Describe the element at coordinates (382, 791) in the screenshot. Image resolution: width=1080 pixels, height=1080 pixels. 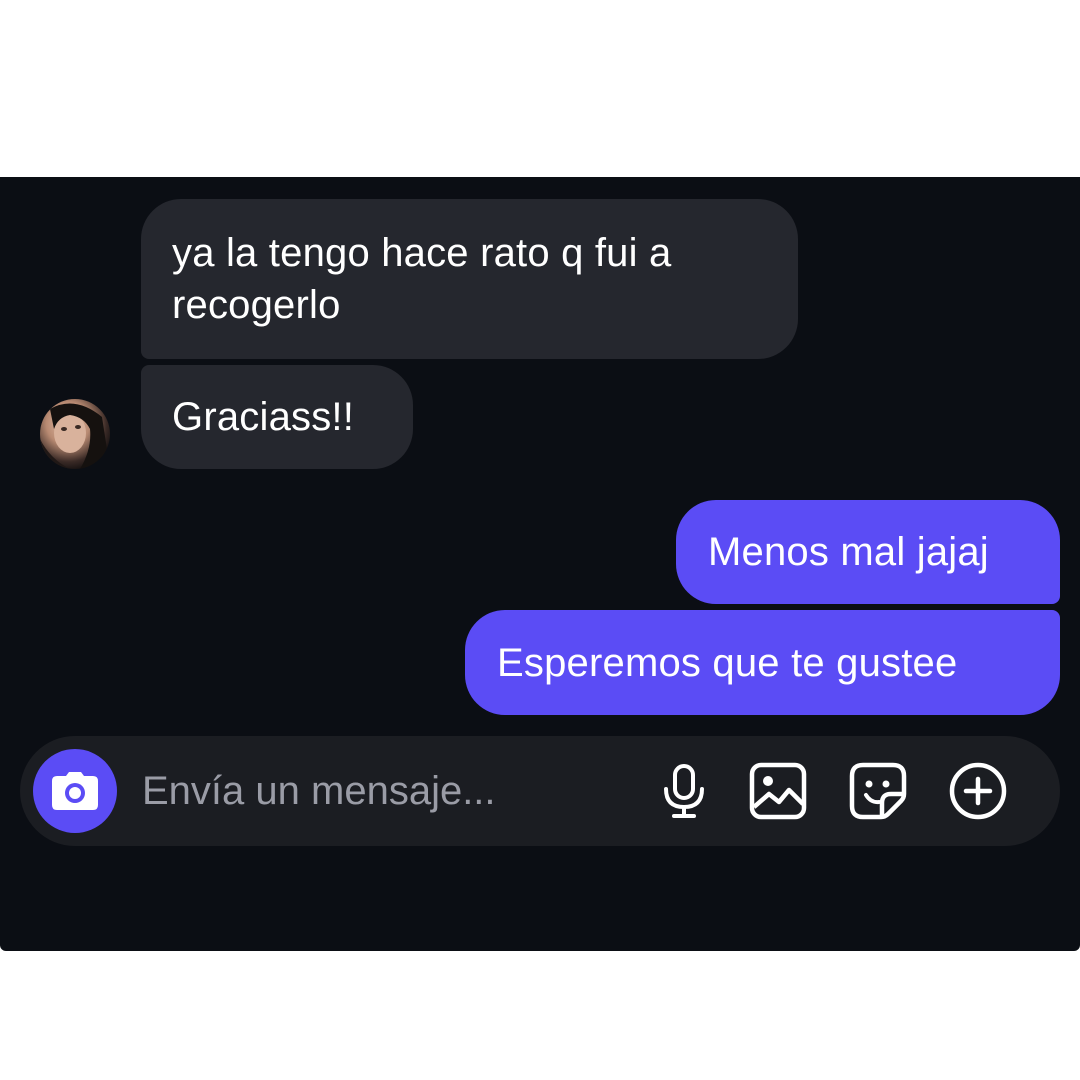
I see `message-input` at that location.